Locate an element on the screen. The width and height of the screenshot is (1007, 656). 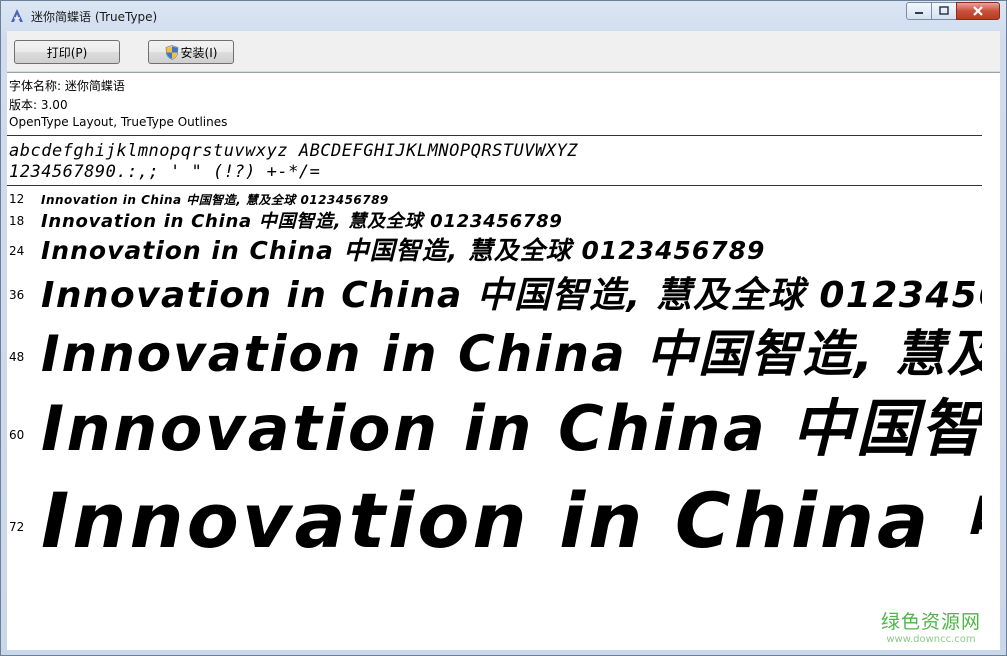
charset-digits-symbols: 1234567890.:,; ' " (!?) +-*/= is located at coordinates (165, 172).